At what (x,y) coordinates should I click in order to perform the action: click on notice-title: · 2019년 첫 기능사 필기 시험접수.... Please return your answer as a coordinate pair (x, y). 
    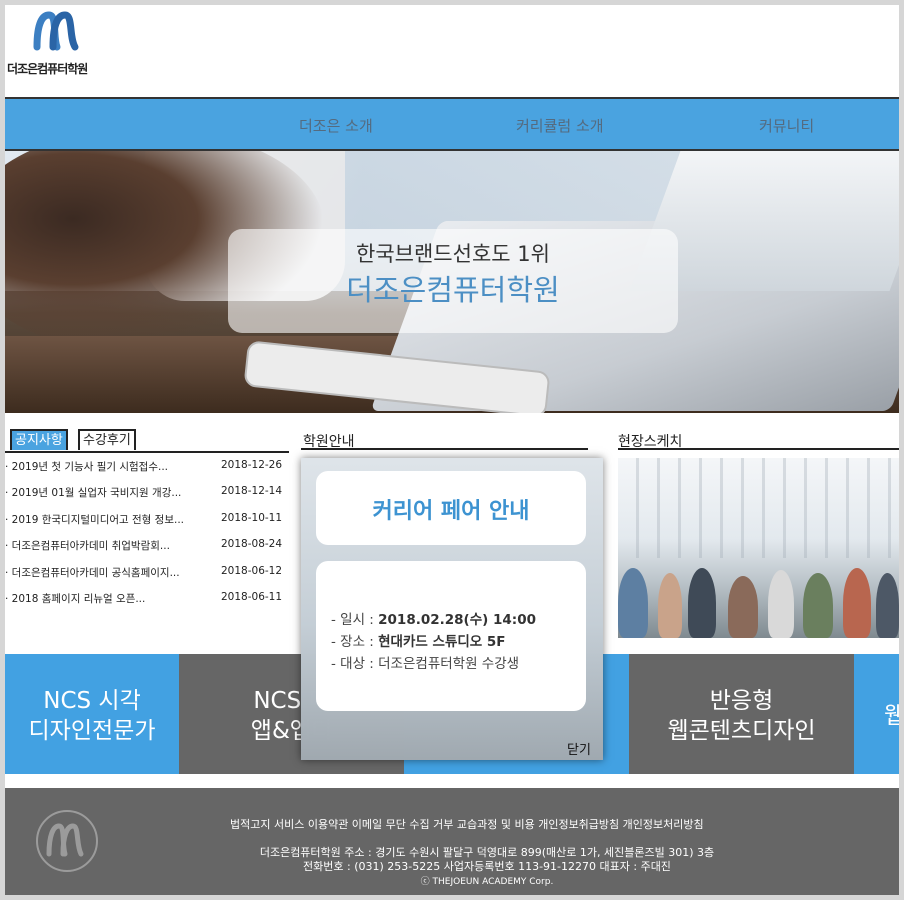
    Looking at the image, I should click on (107, 466).